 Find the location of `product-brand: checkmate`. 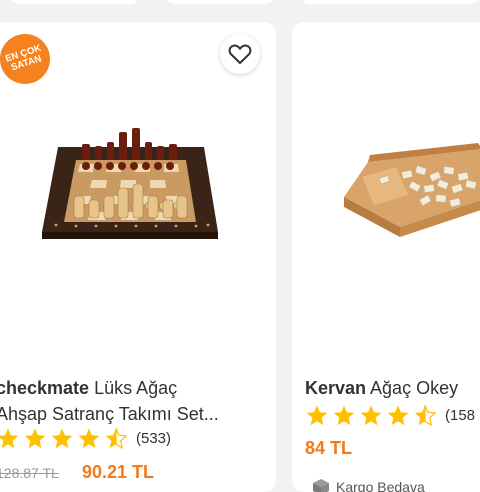

product-brand: checkmate is located at coordinates (45, 388).